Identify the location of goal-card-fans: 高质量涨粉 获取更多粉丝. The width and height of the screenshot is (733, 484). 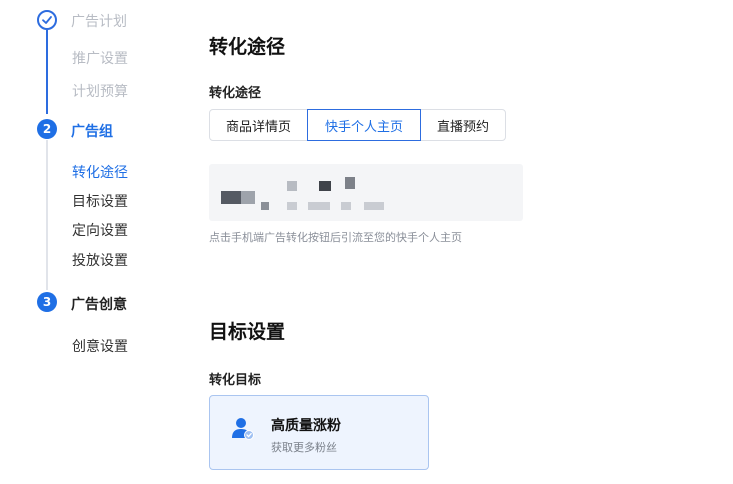
(319, 432).